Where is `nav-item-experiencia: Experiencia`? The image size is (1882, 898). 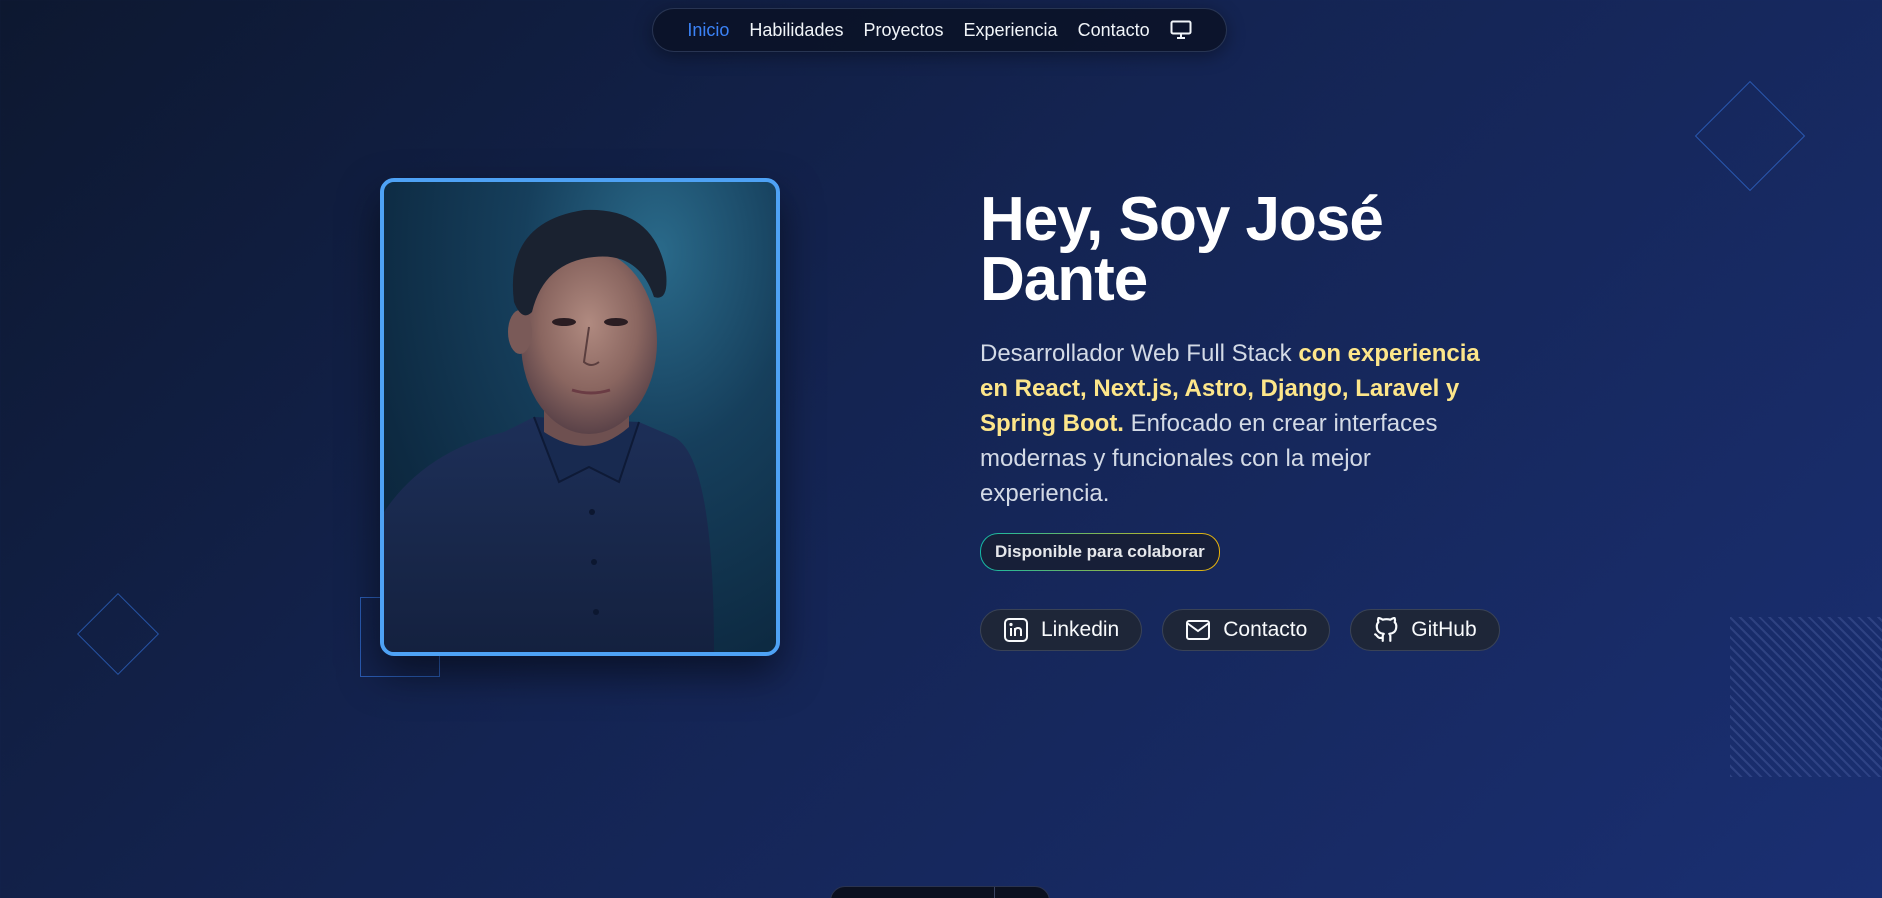
nav-item-experiencia: Experiencia is located at coordinates (1011, 30).